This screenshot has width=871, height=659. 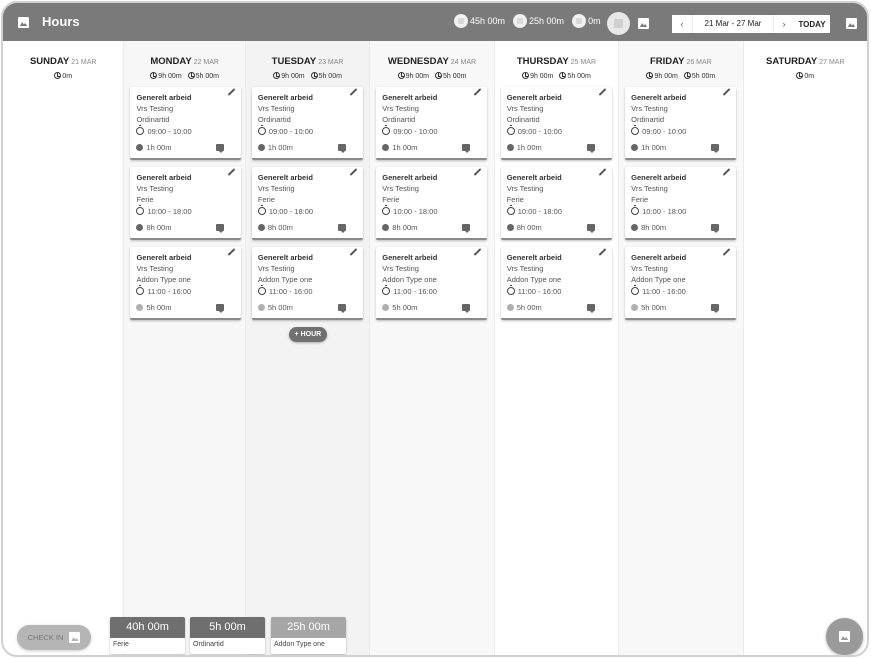 What do you see at coordinates (851, 23) in the screenshot?
I see `settings-image-icon` at bounding box center [851, 23].